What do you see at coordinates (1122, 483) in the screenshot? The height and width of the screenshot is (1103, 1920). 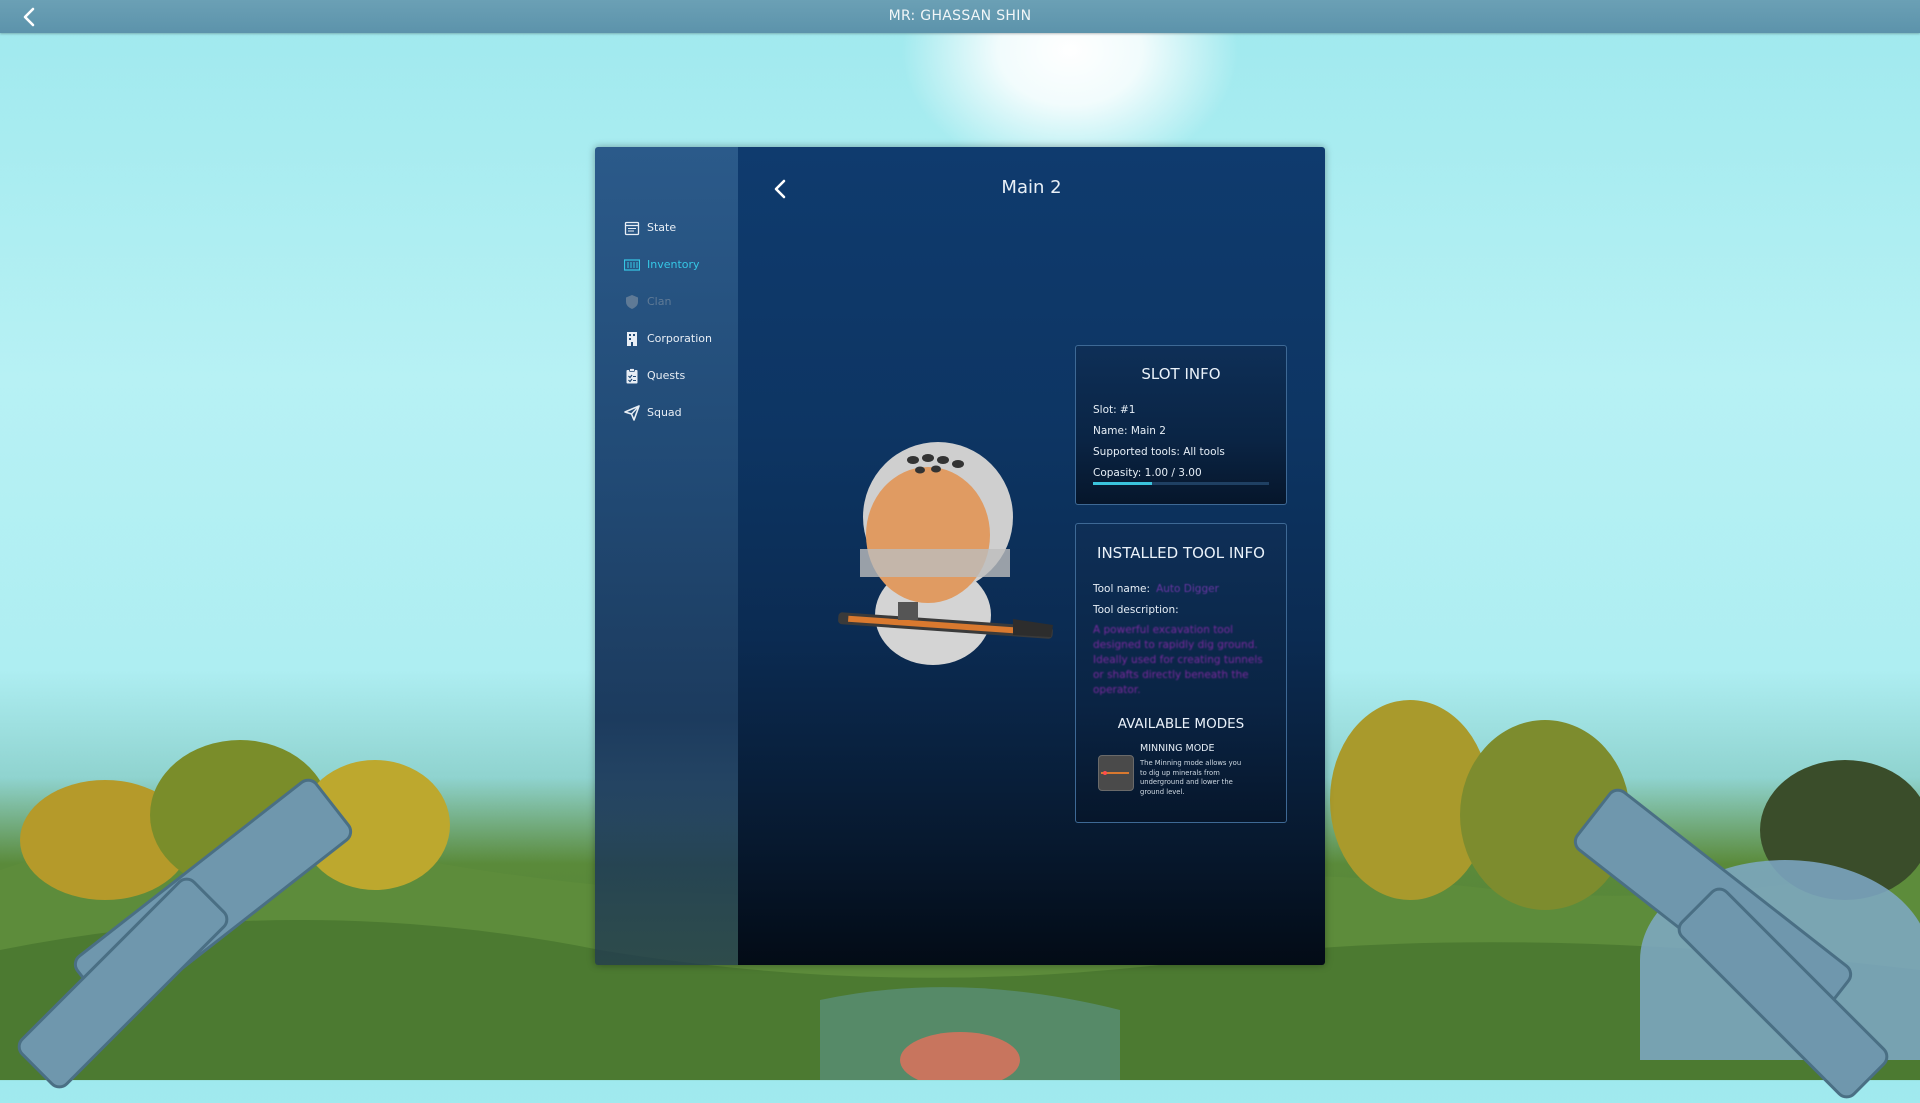 I see `capacity-progress-fill` at bounding box center [1122, 483].